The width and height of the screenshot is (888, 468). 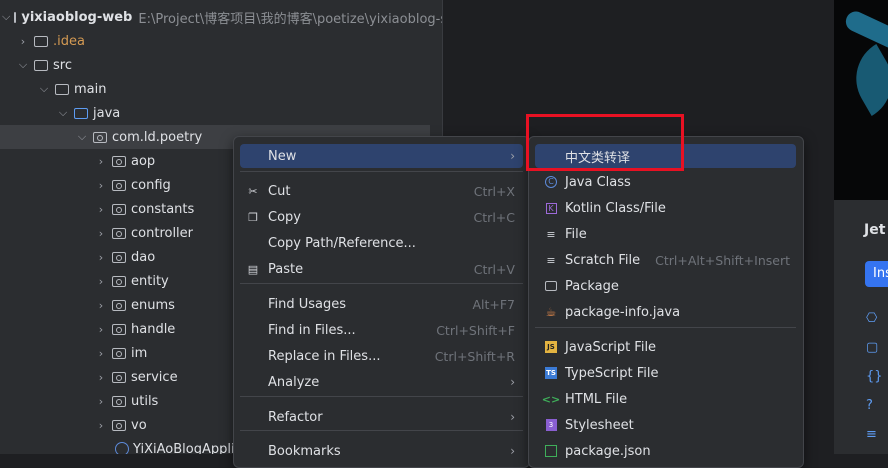 I want to click on submenu-item-javascript-file: JS JavaScript File, so click(x=665, y=347).